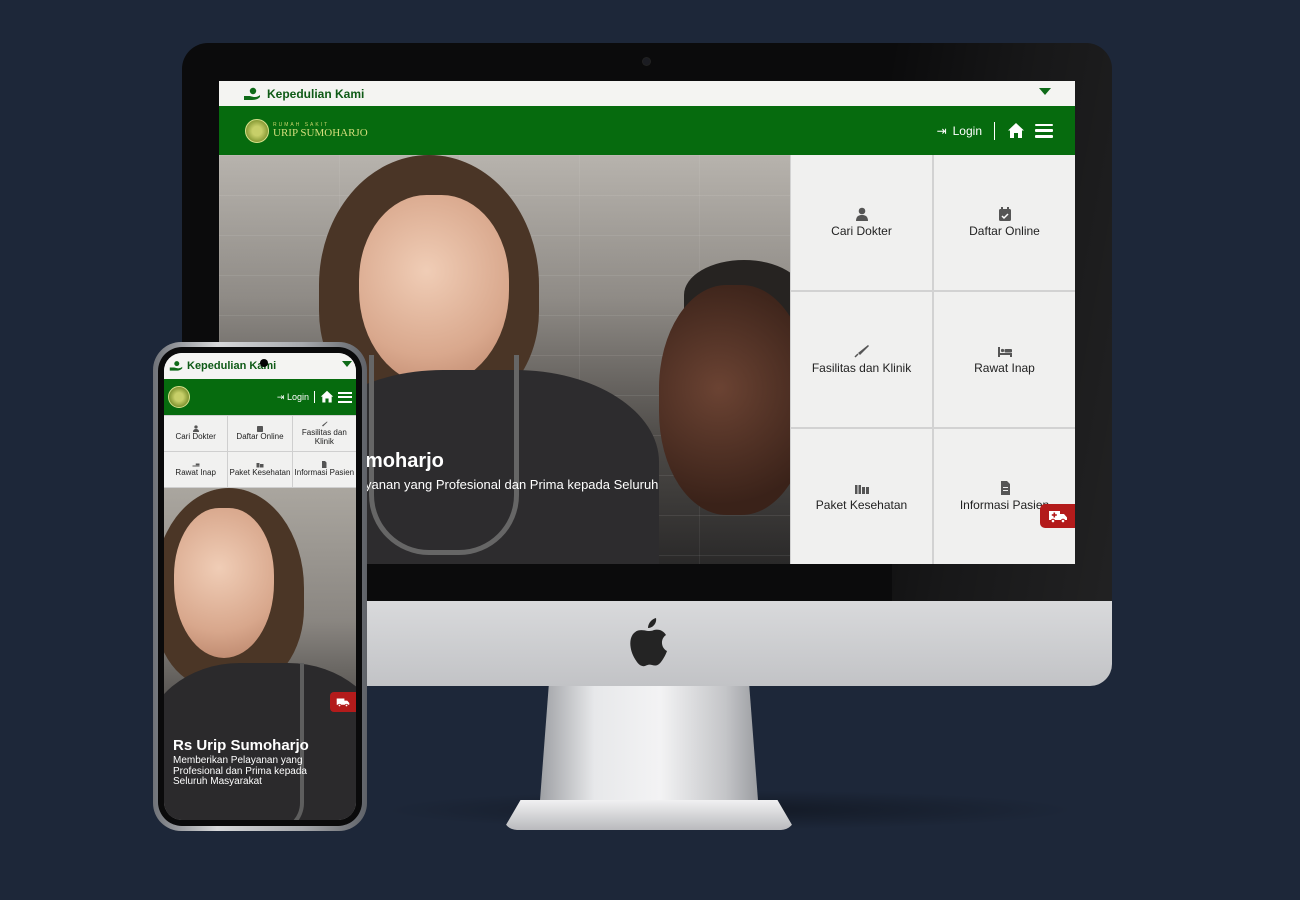  I want to click on imac-stand-foot, so click(649, 815).